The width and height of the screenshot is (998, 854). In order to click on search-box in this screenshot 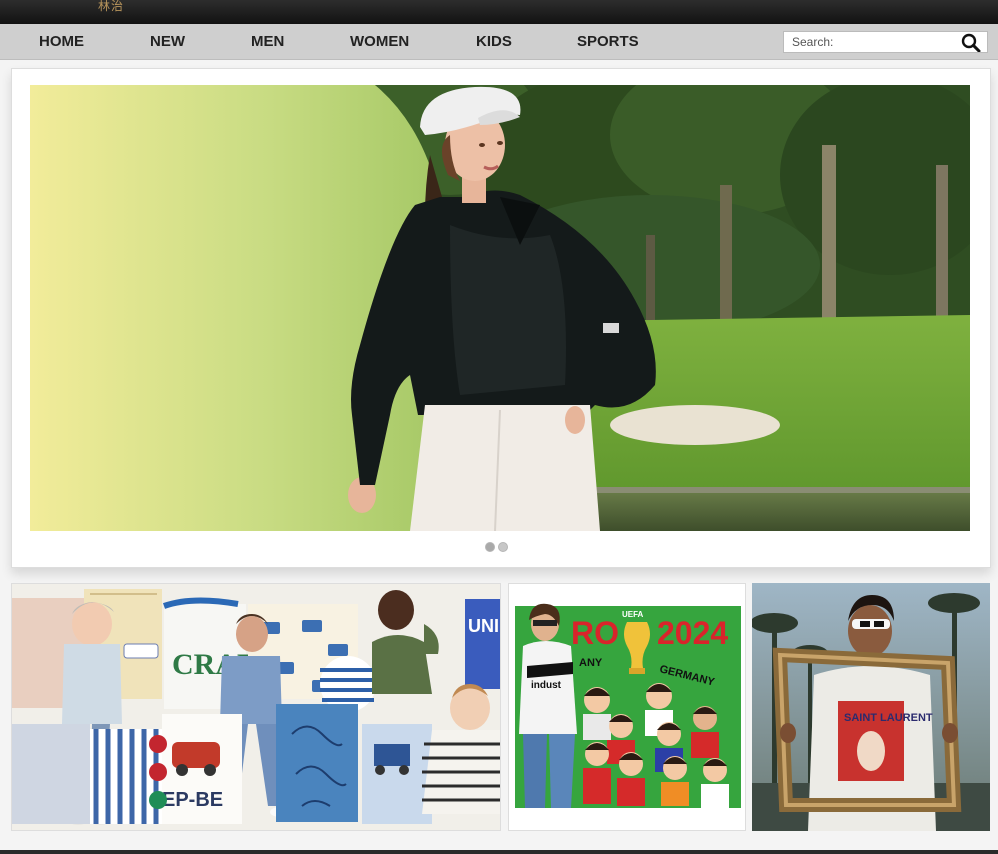, I will do `click(885, 42)`.